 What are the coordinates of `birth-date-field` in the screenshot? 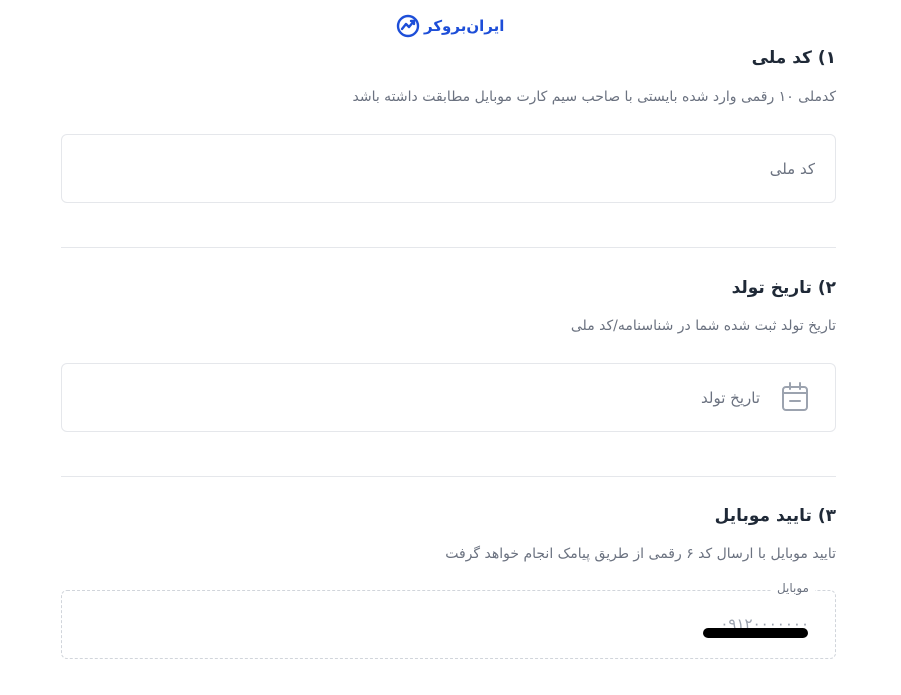 It's located at (448, 397).